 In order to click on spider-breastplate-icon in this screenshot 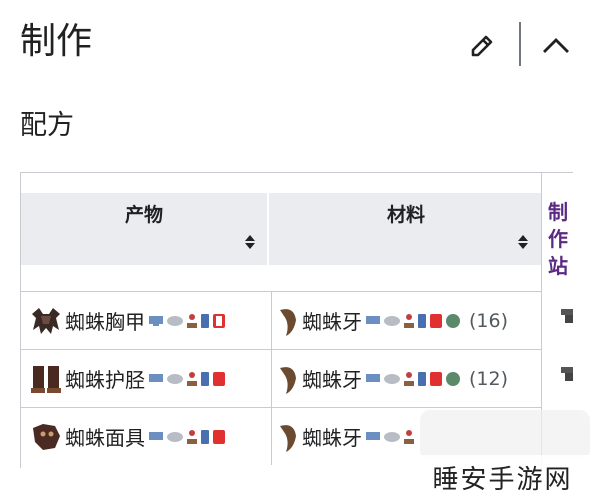, I will do `click(46, 320)`.